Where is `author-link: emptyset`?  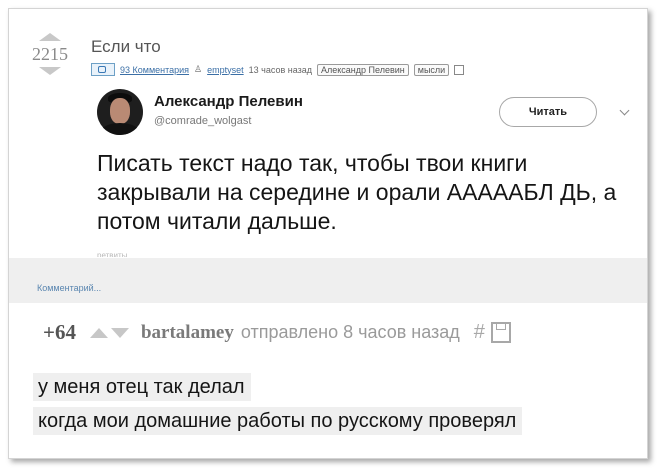
author-link: emptyset is located at coordinates (225, 70).